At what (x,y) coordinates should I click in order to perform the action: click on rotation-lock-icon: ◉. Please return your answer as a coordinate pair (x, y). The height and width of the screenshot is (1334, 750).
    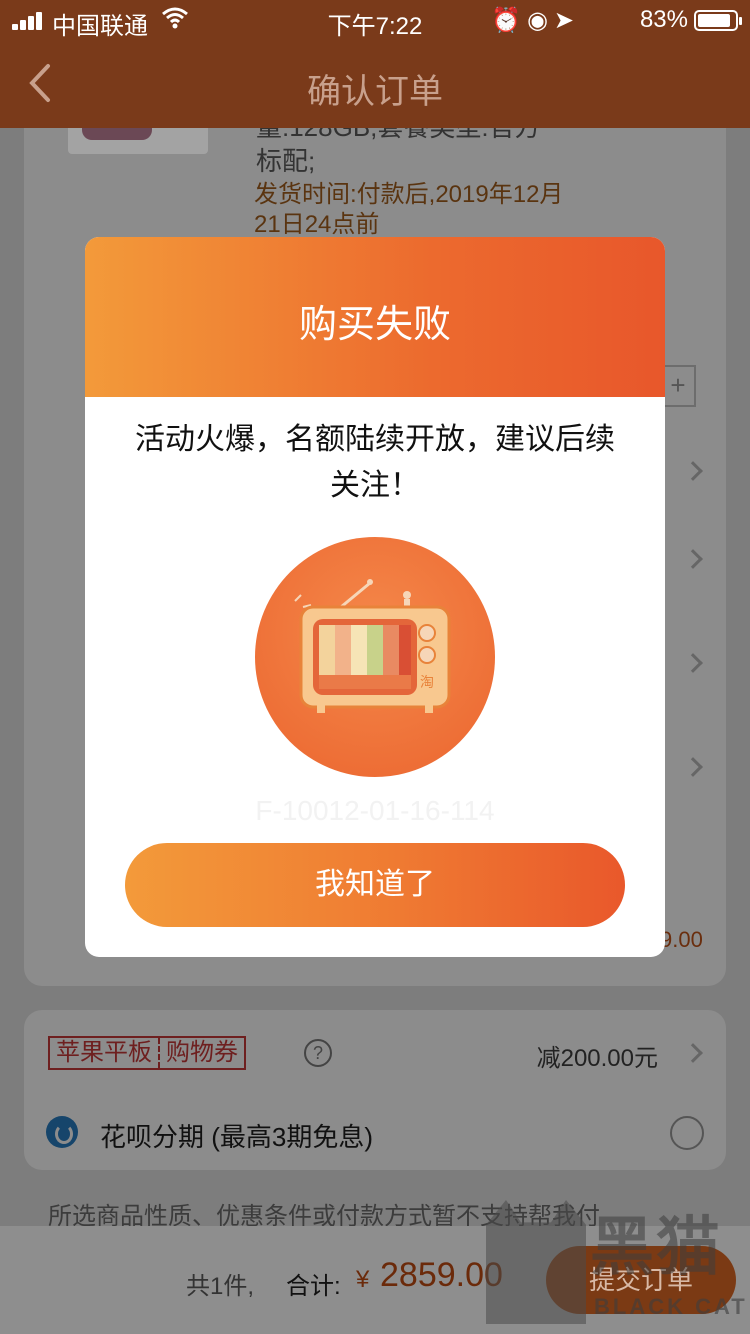
    Looking at the image, I should click on (540, 20).